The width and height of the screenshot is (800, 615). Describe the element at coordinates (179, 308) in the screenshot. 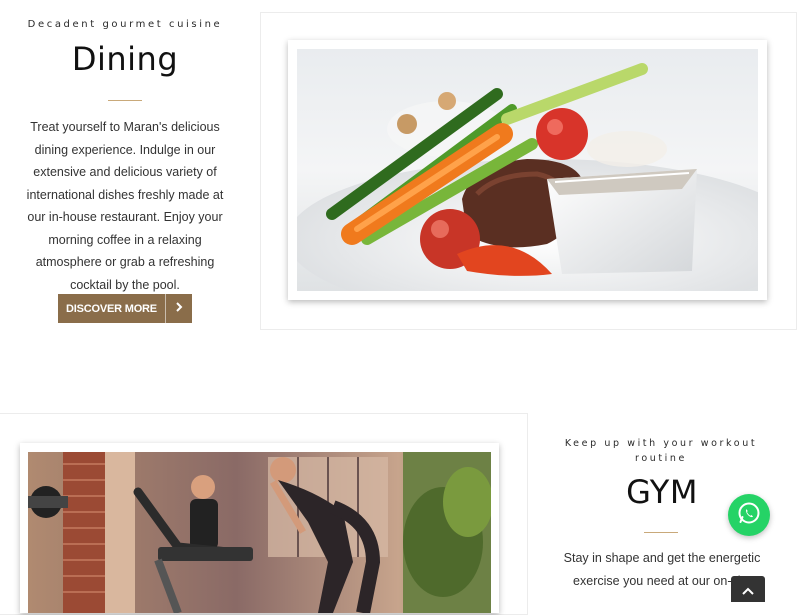

I see `chevron-right-icon` at that location.